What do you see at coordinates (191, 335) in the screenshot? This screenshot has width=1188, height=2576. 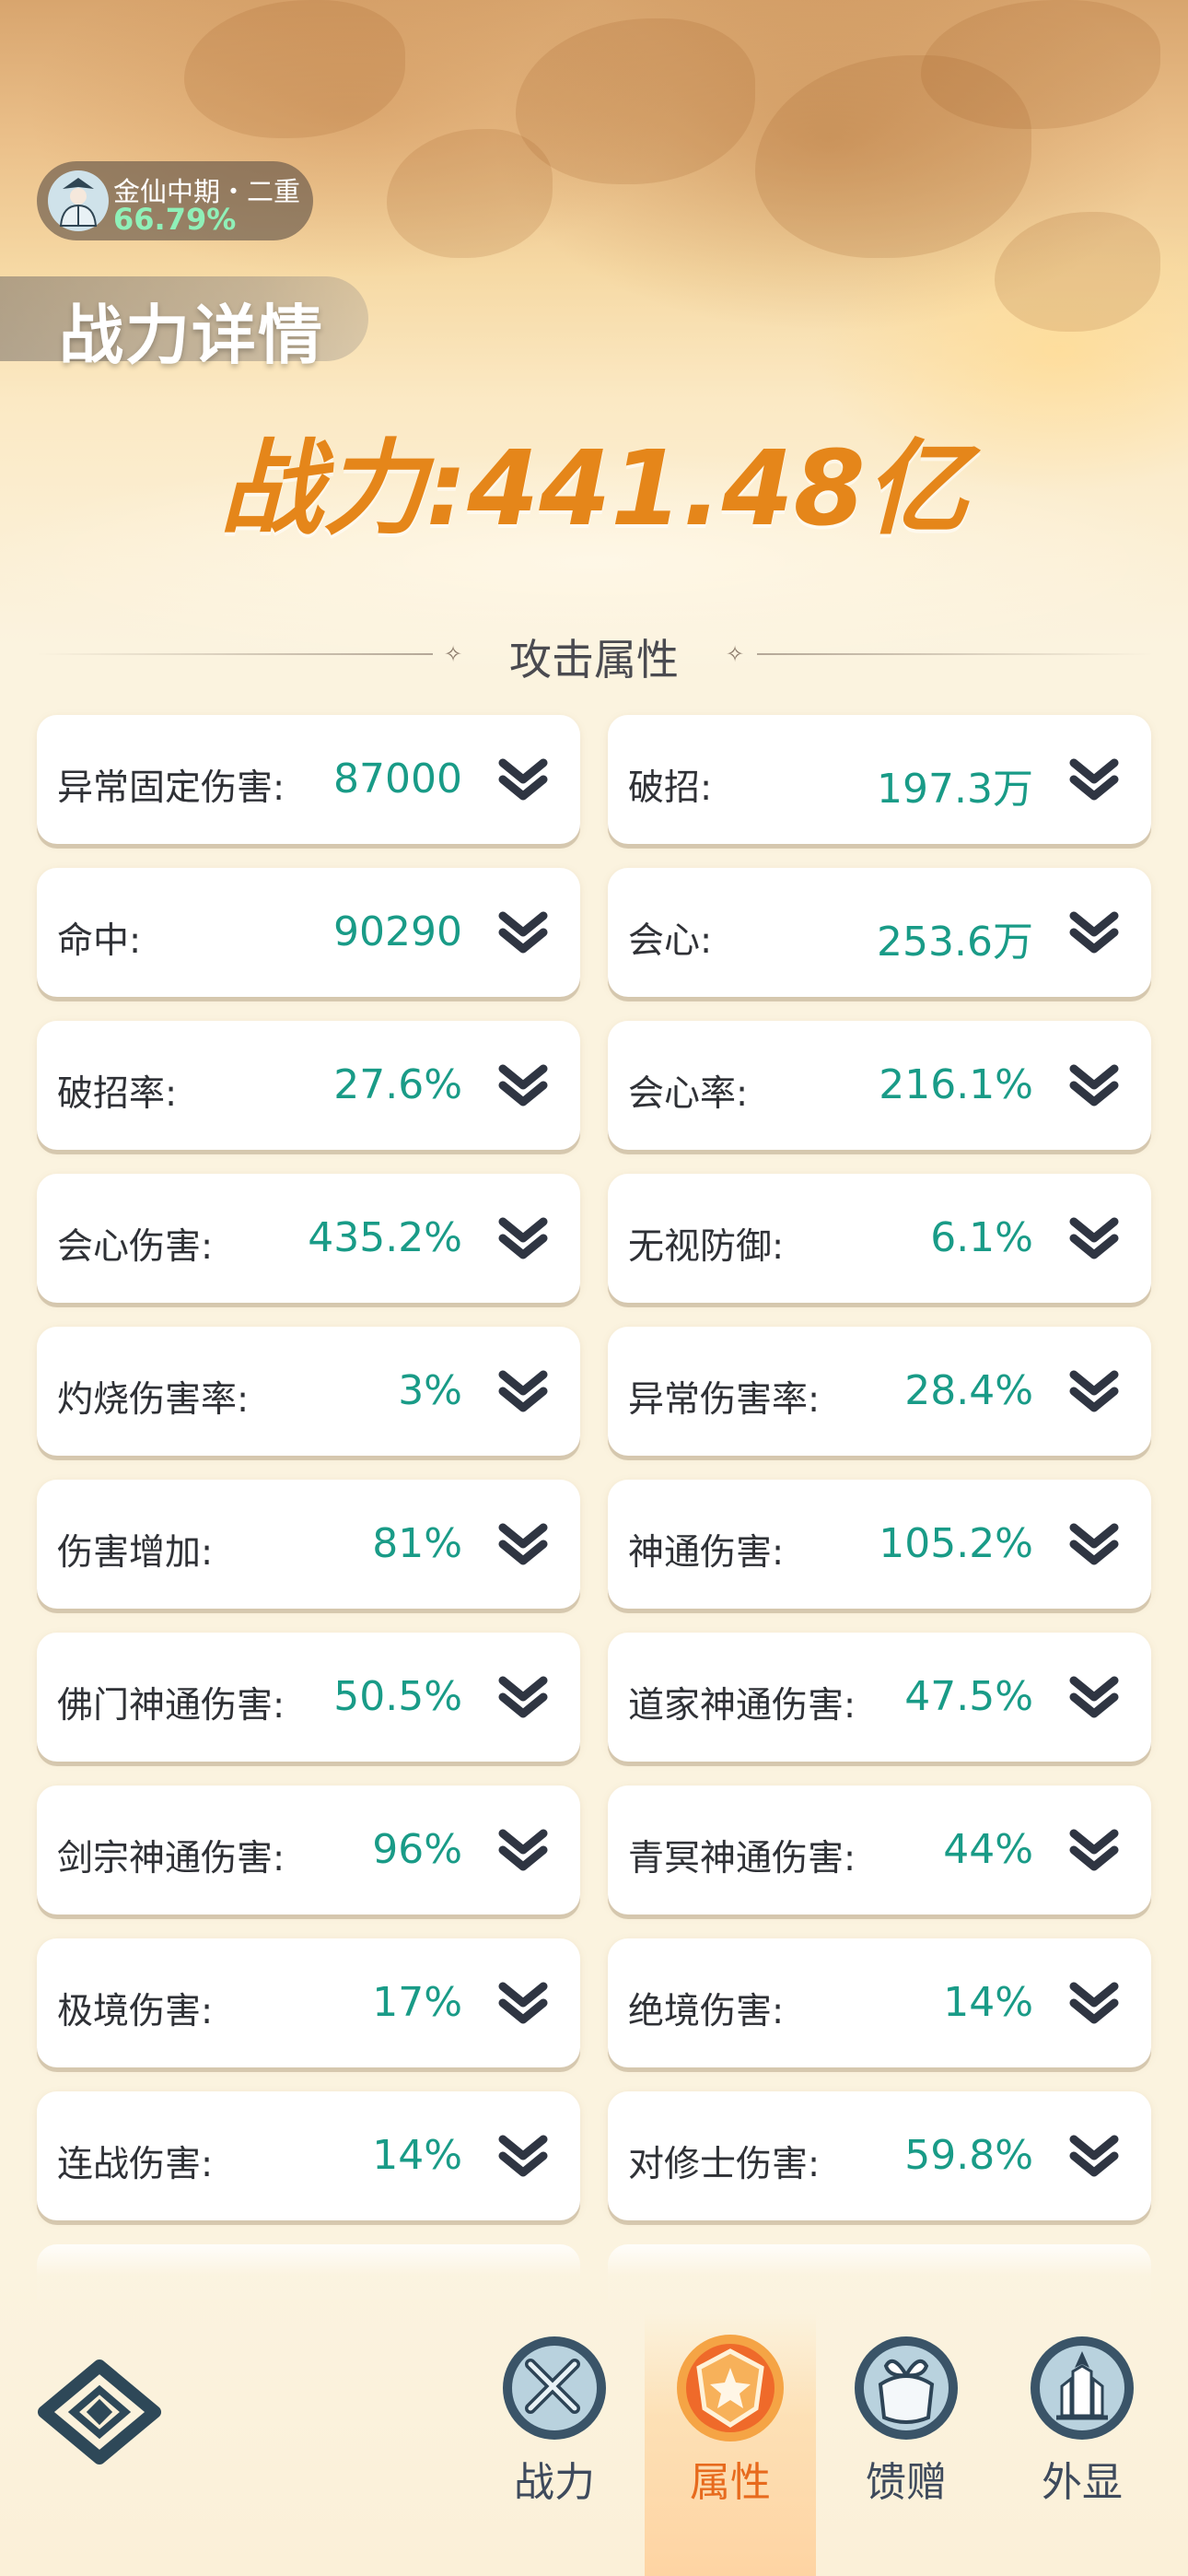 I see `page-title: 战力详情` at bounding box center [191, 335].